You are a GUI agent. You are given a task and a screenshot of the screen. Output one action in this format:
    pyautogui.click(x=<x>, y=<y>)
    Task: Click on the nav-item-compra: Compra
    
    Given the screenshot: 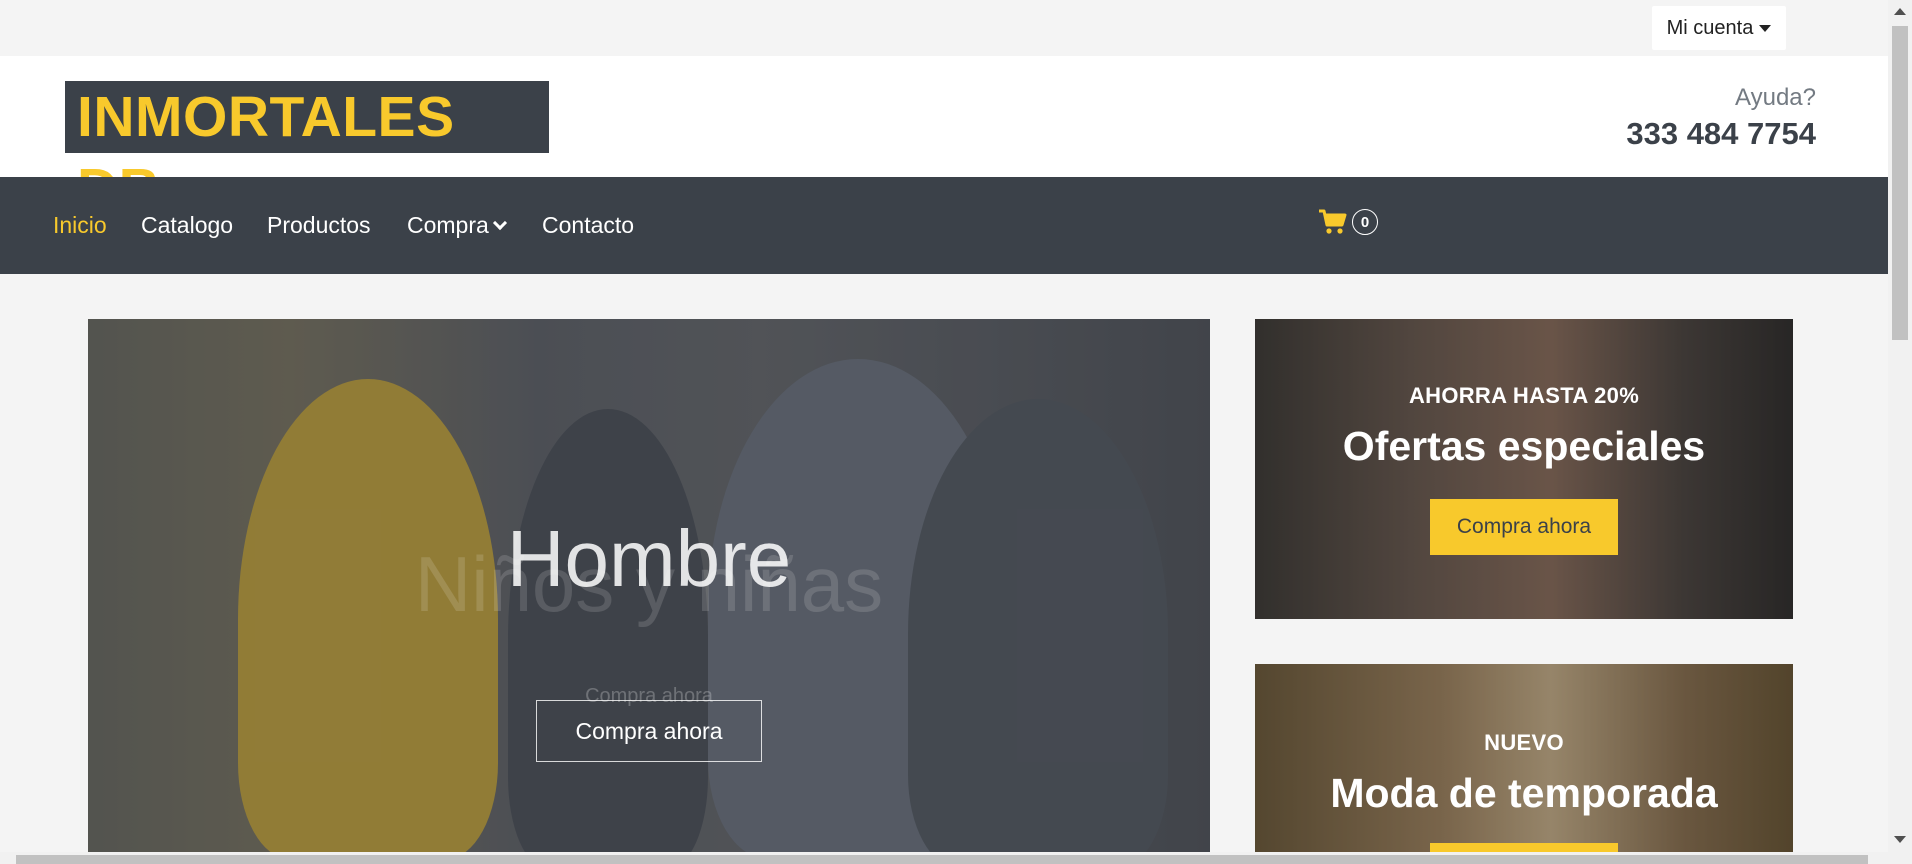 What is the action you would take?
    pyautogui.click(x=457, y=225)
    